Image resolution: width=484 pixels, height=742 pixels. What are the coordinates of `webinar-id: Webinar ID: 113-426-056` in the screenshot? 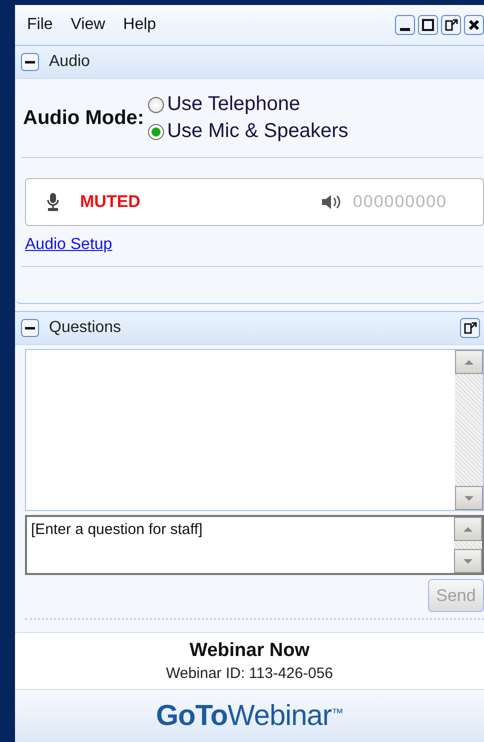 It's located at (250, 673).